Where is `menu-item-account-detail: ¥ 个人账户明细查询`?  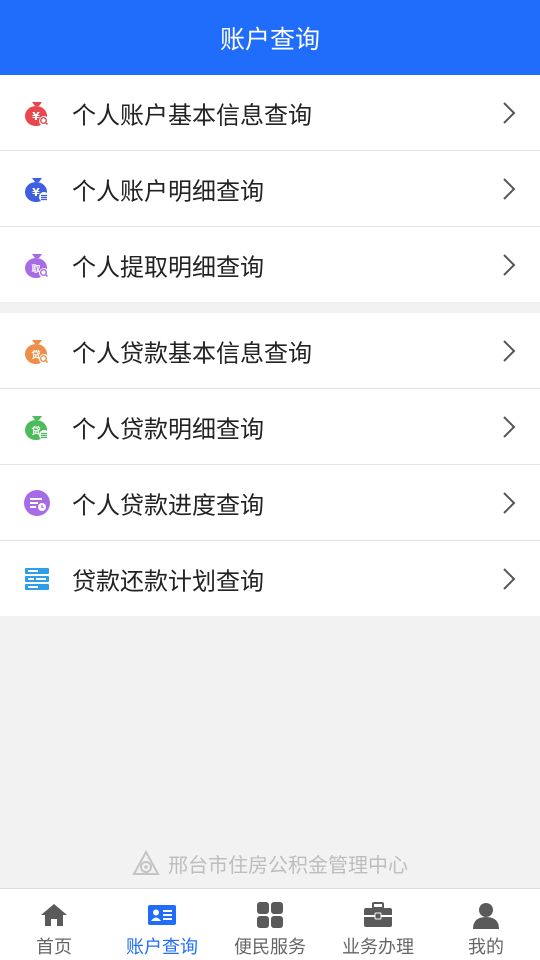
menu-item-account-detail: ¥ 个人账户明细查询 is located at coordinates (270, 189).